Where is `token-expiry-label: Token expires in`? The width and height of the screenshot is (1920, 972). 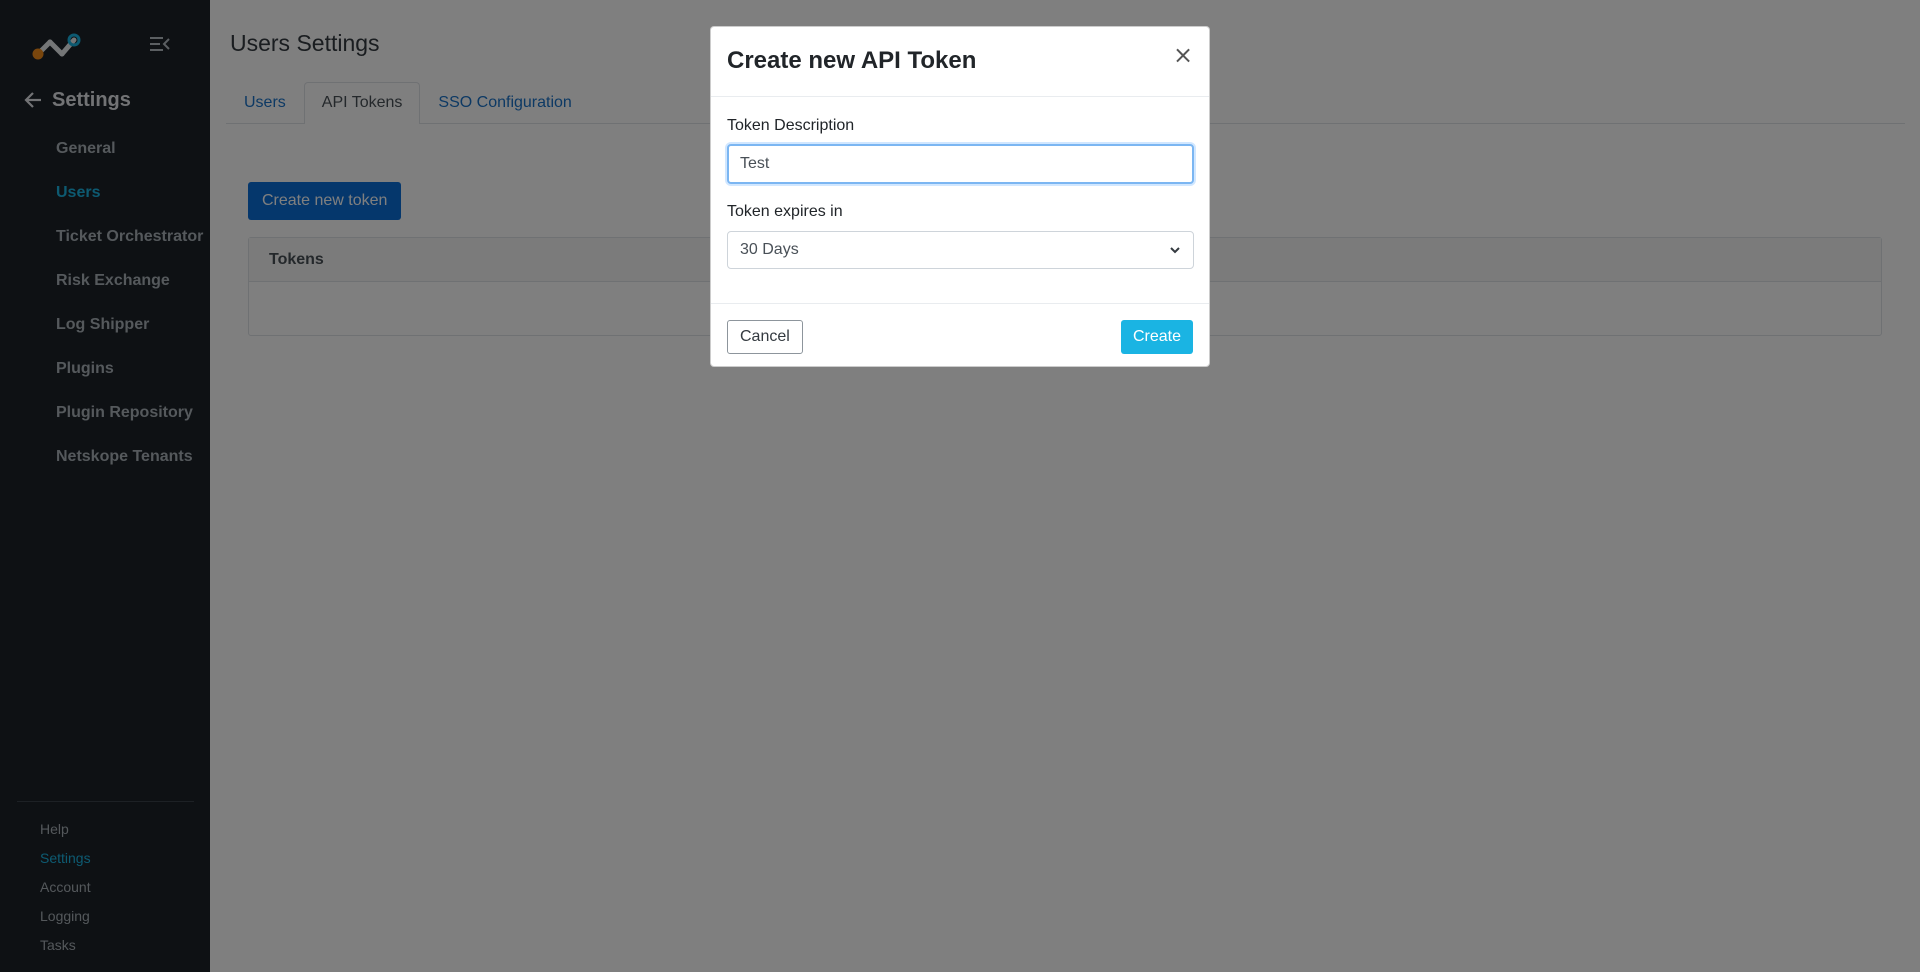
token-expiry-label: Token expires in is located at coordinates (785, 211).